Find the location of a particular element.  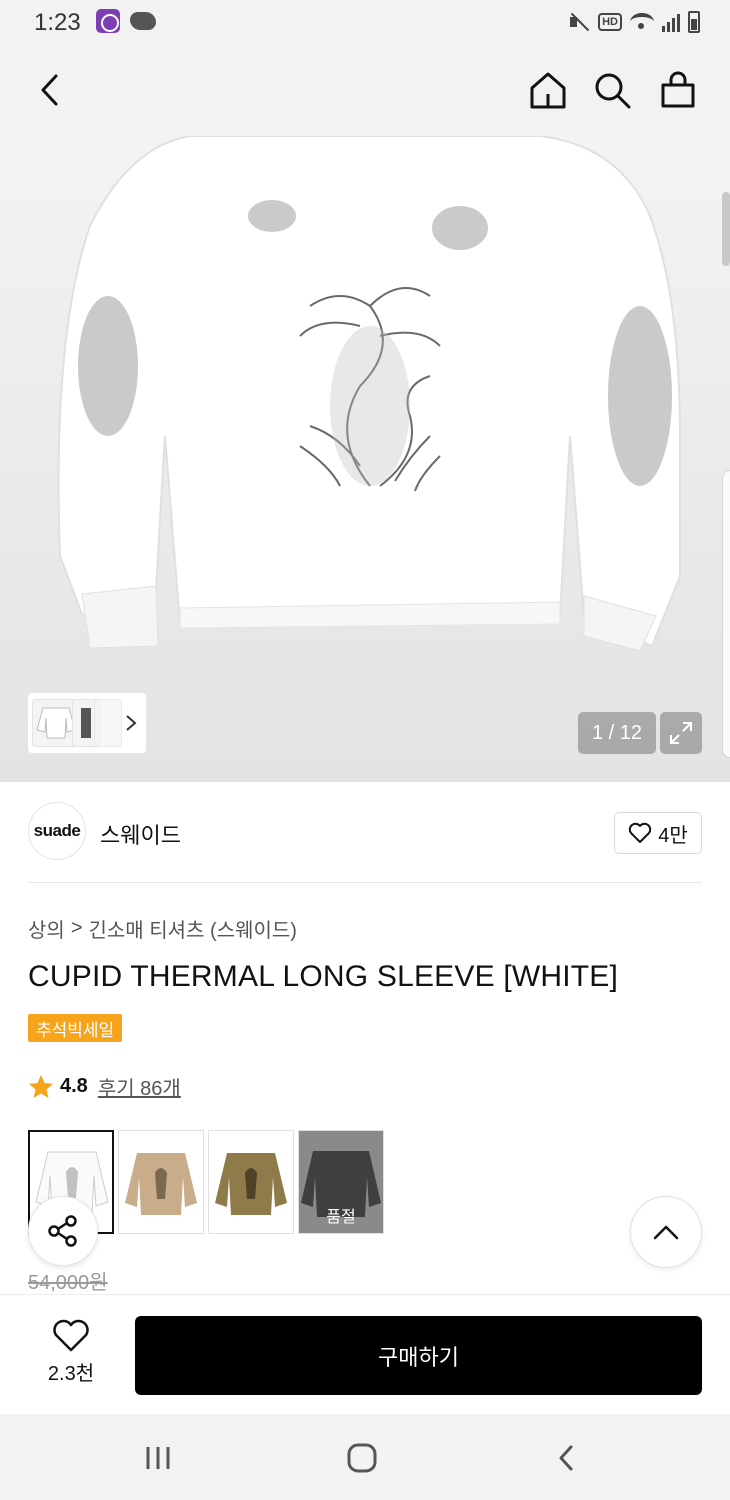

rating-value: 4.8 is located at coordinates (74, 1086).